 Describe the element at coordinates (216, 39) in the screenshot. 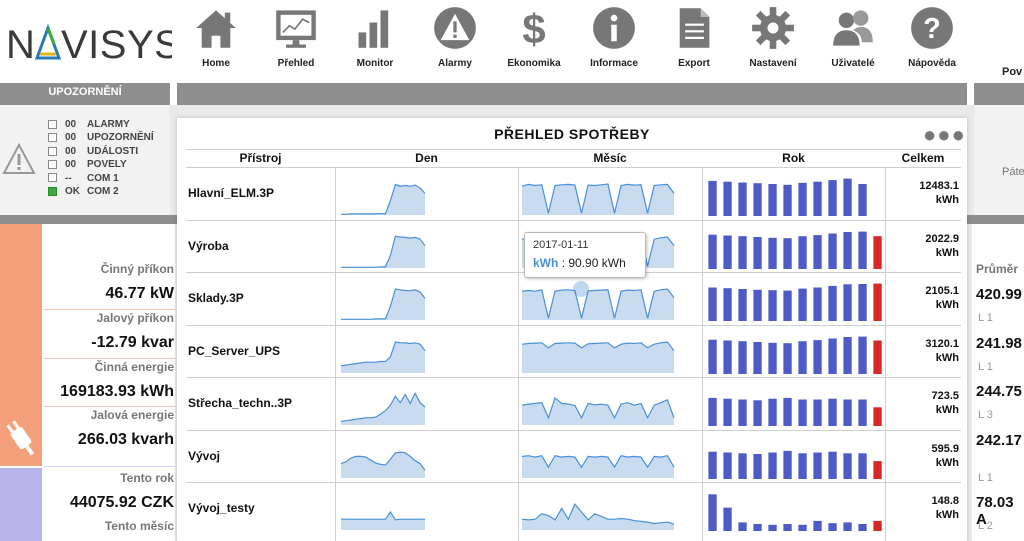

I see `nav-item-home: Home` at that location.